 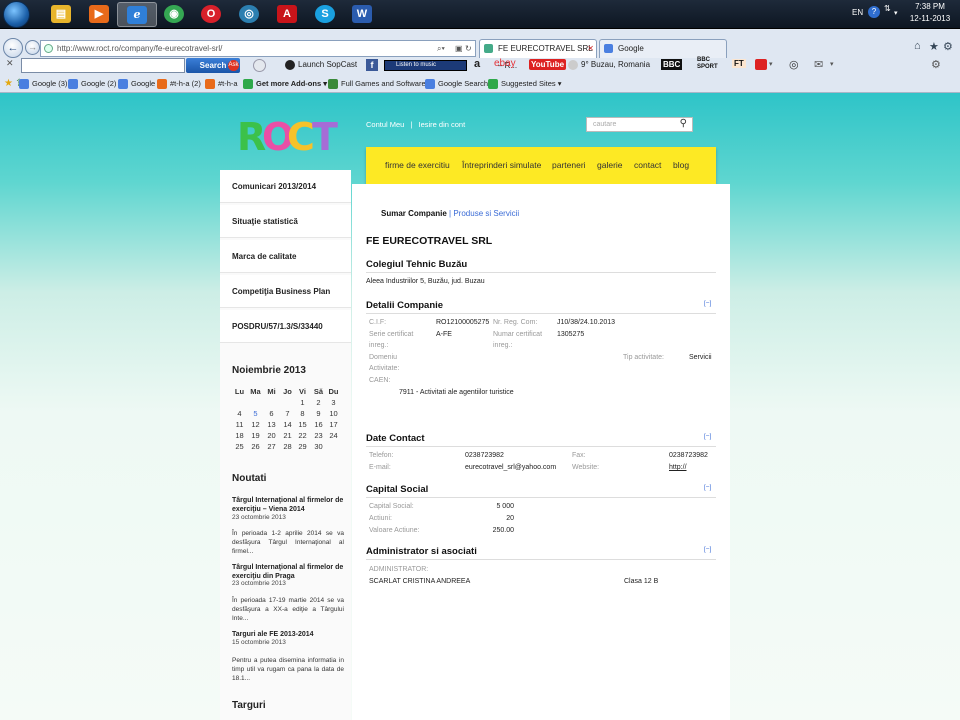 I want to click on nav-parteneri: parteneri, so click(x=569, y=165).